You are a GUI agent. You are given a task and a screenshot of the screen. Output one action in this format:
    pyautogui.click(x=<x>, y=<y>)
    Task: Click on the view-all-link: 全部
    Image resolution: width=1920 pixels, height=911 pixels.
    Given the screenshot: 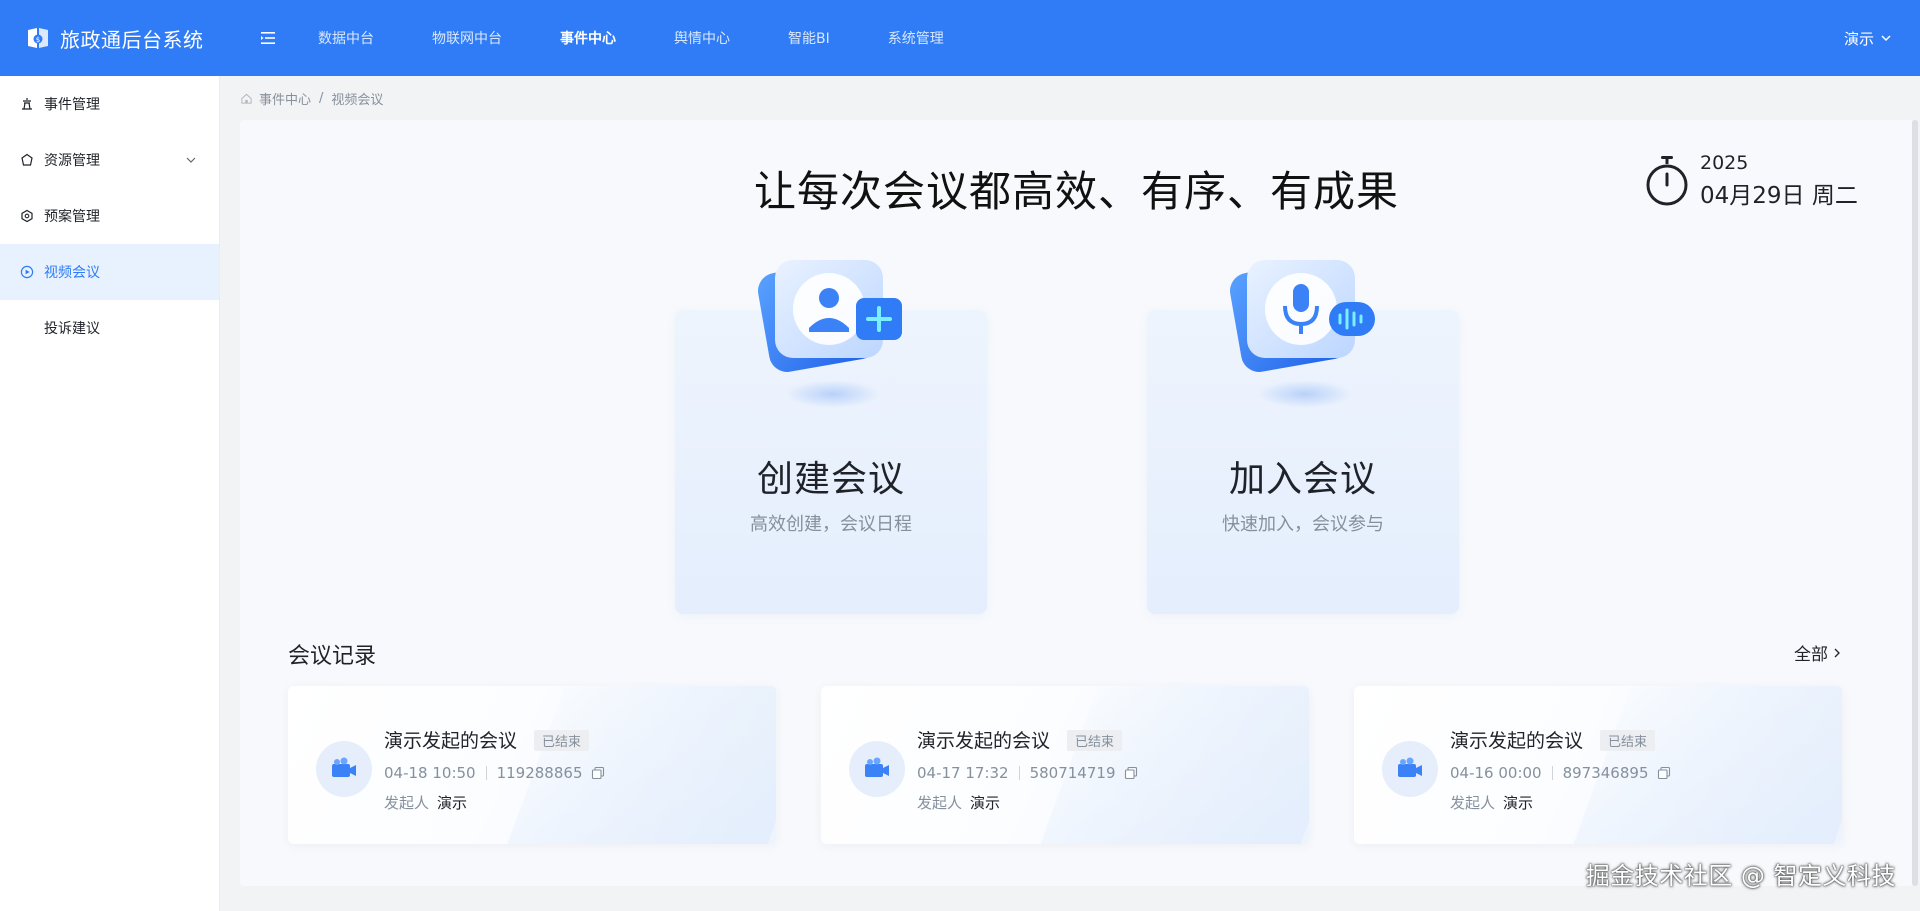 What is the action you would take?
    pyautogui.click(x=1818, y=652)
    